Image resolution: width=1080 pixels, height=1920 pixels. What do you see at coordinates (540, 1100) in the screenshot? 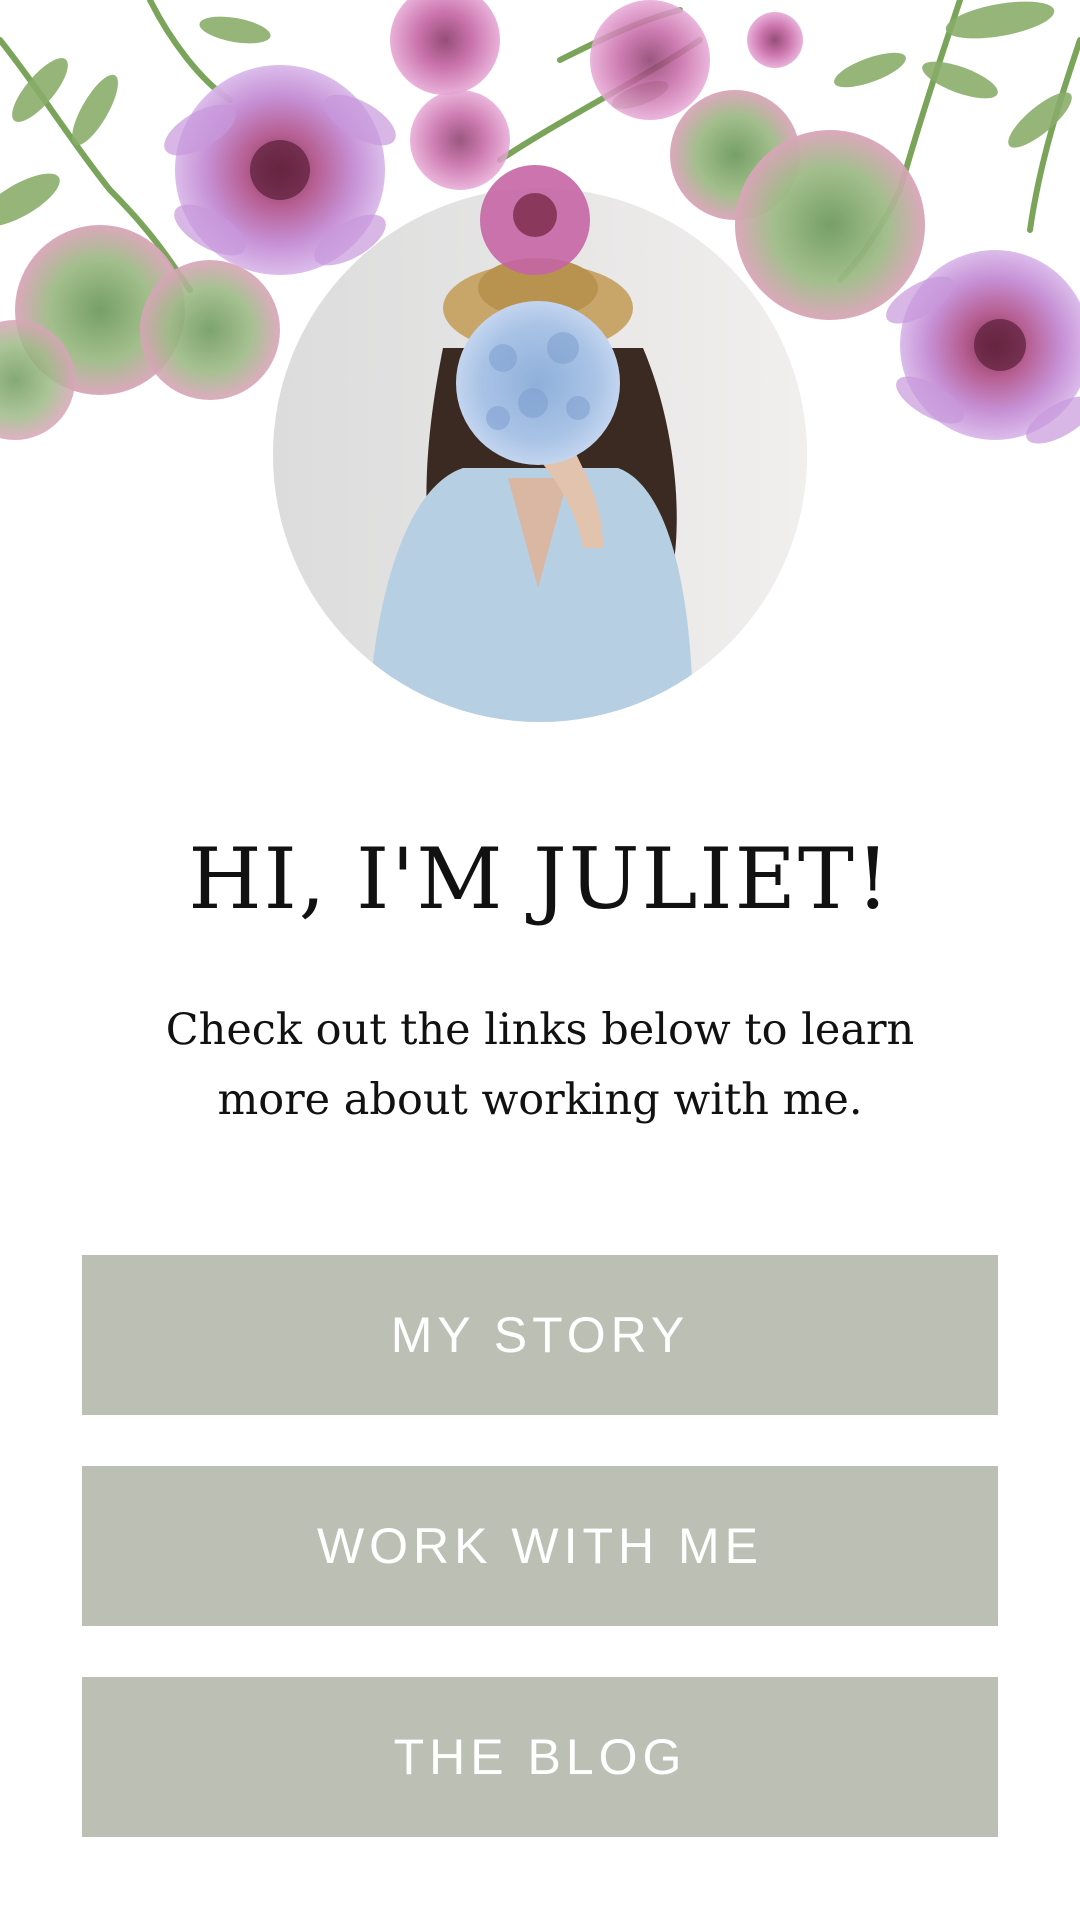
I see `intro-line-2: more about working with me.` at bounding box center [540, 1100].